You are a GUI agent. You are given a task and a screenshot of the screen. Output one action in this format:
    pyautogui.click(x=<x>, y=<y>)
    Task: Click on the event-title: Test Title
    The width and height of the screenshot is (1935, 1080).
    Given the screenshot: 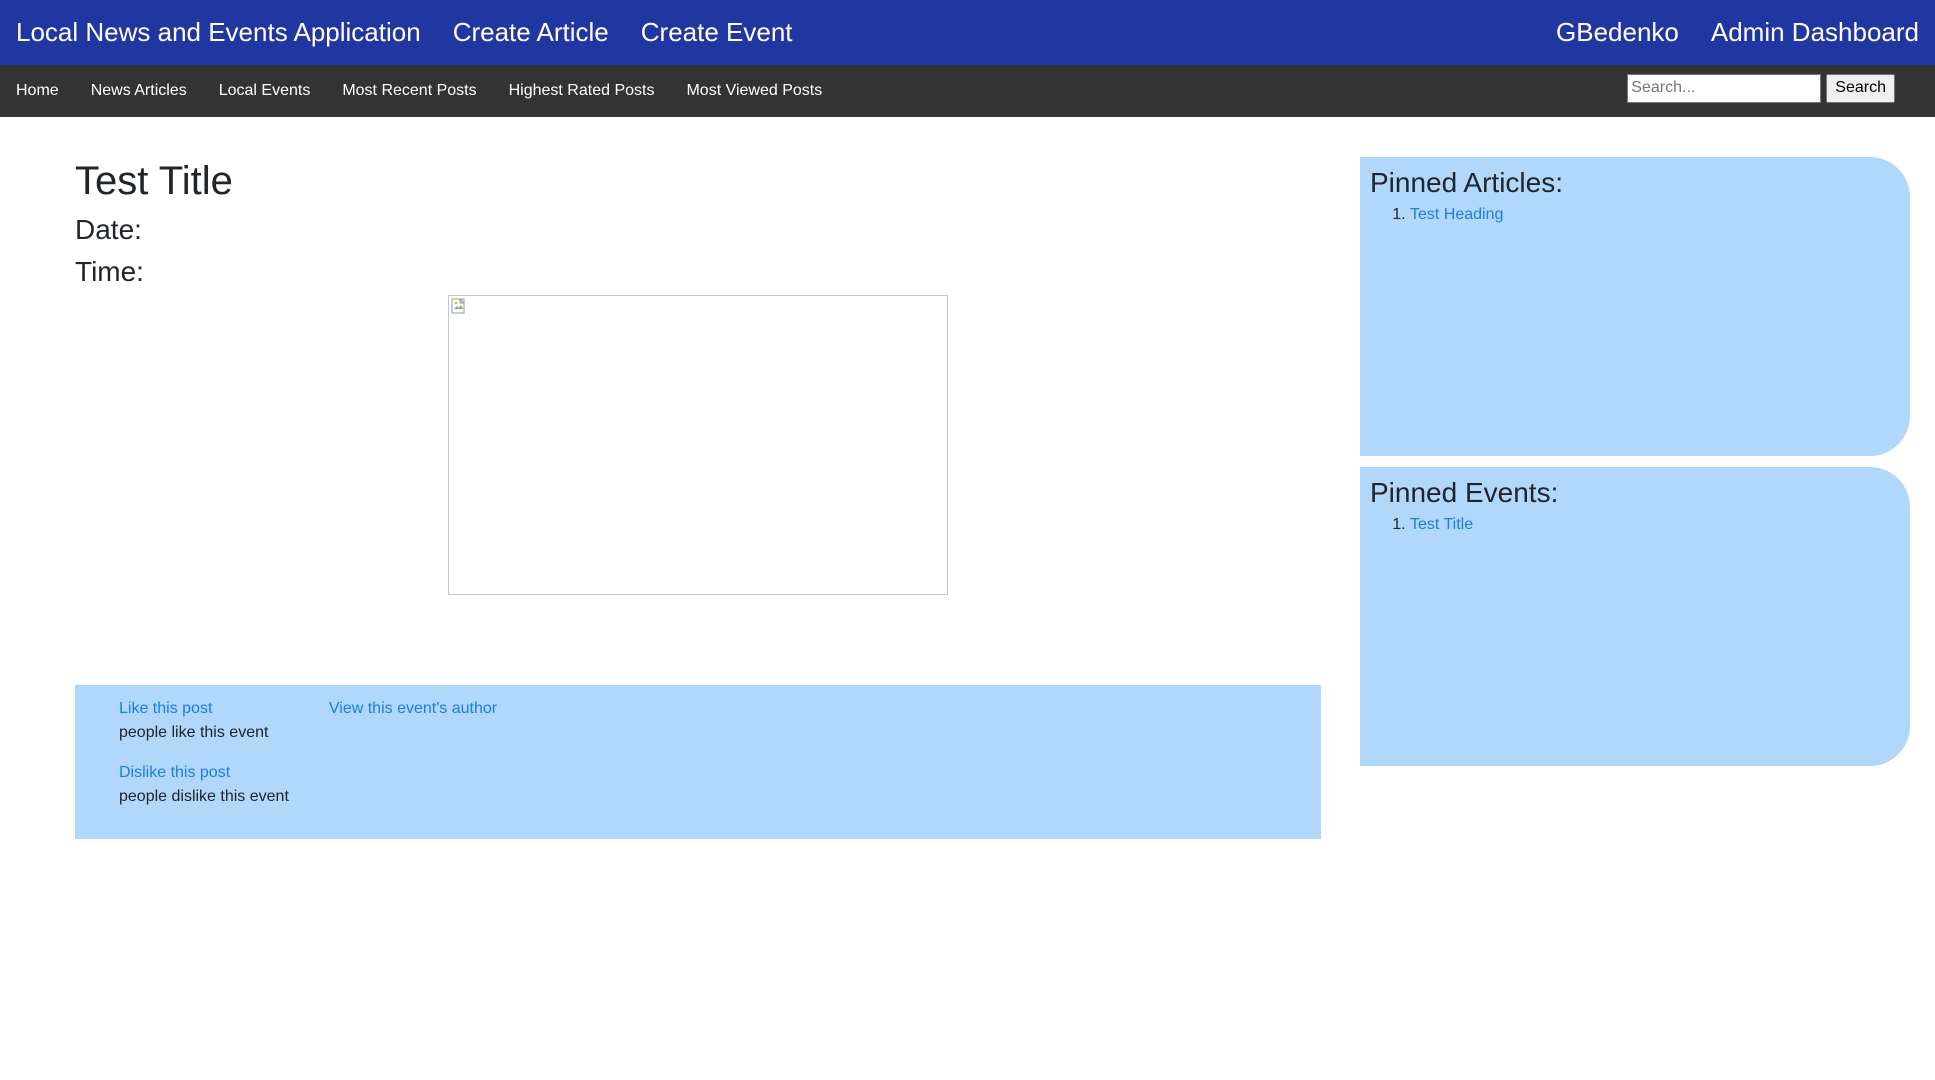 What is the action you would take?
    pyautogui.click(x=154, y=181)
    